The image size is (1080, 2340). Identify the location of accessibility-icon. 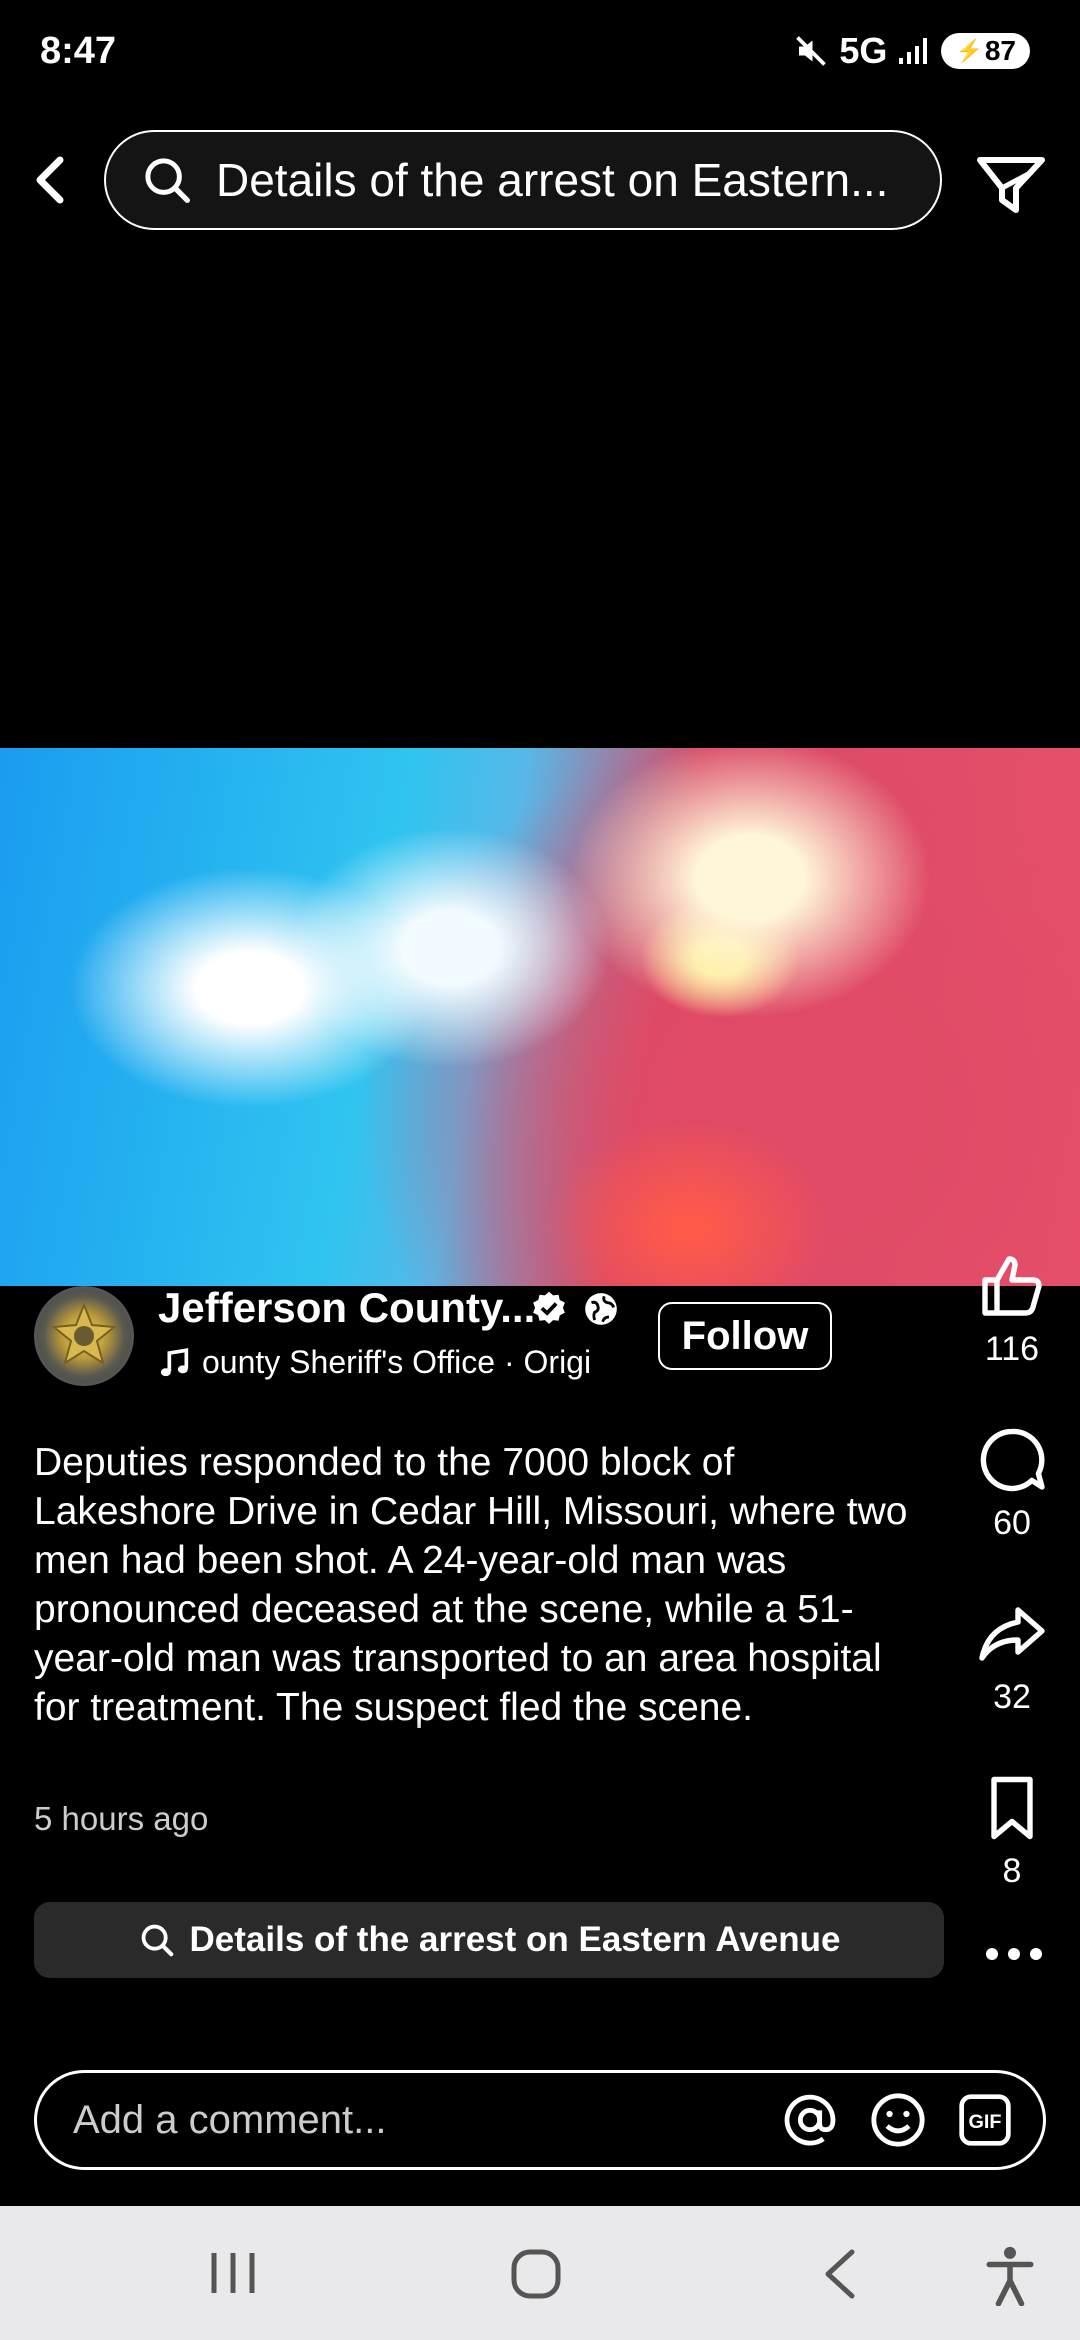
(1010, 2276).